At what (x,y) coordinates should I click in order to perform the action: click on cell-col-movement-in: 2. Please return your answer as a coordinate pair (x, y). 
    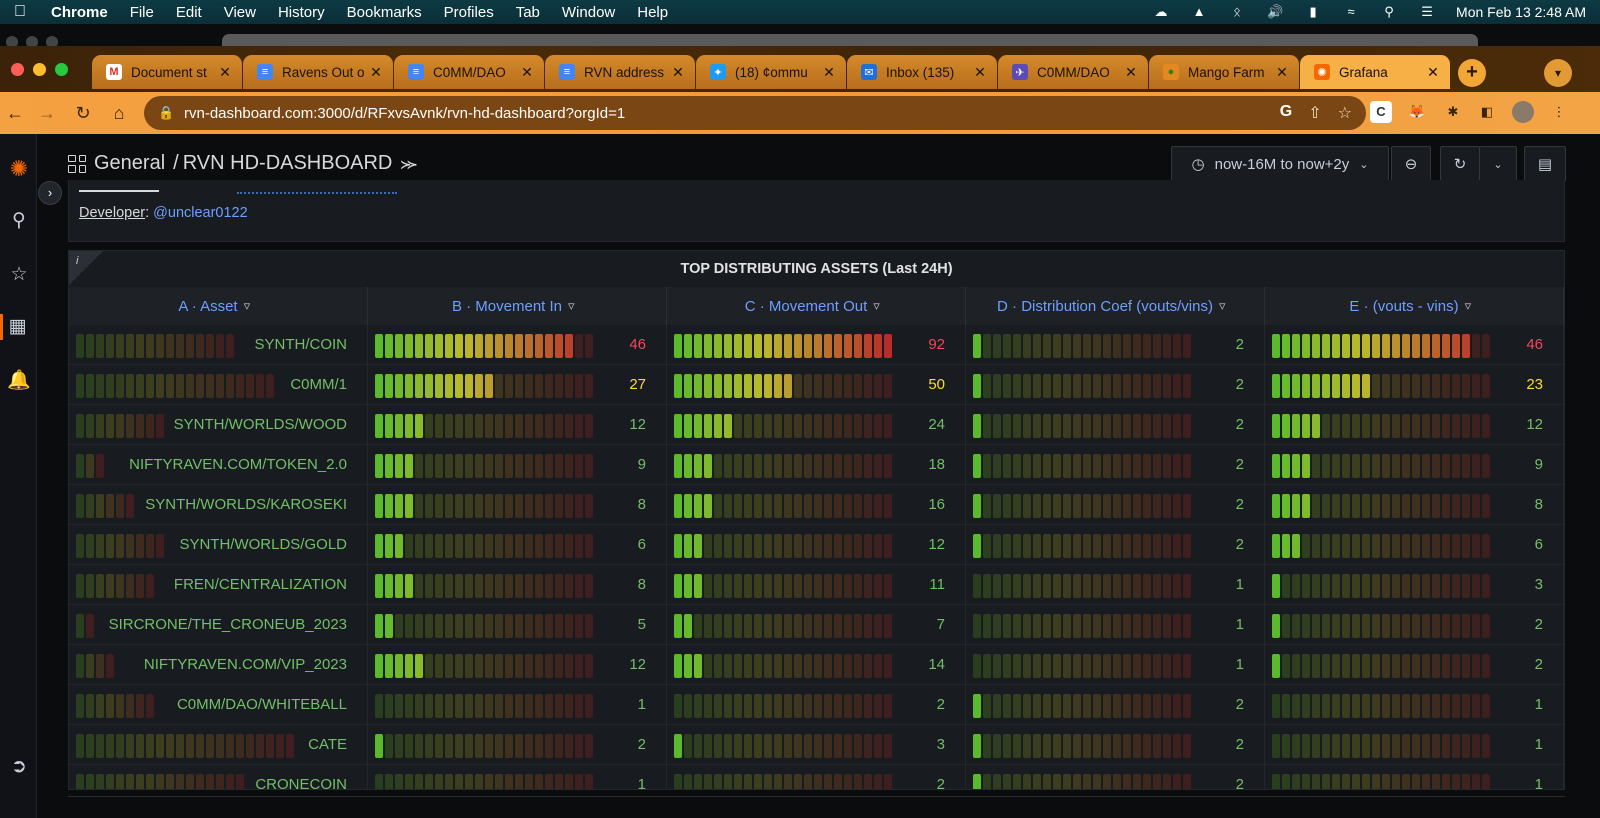
    Looking at the image, I should click on (517, 745).